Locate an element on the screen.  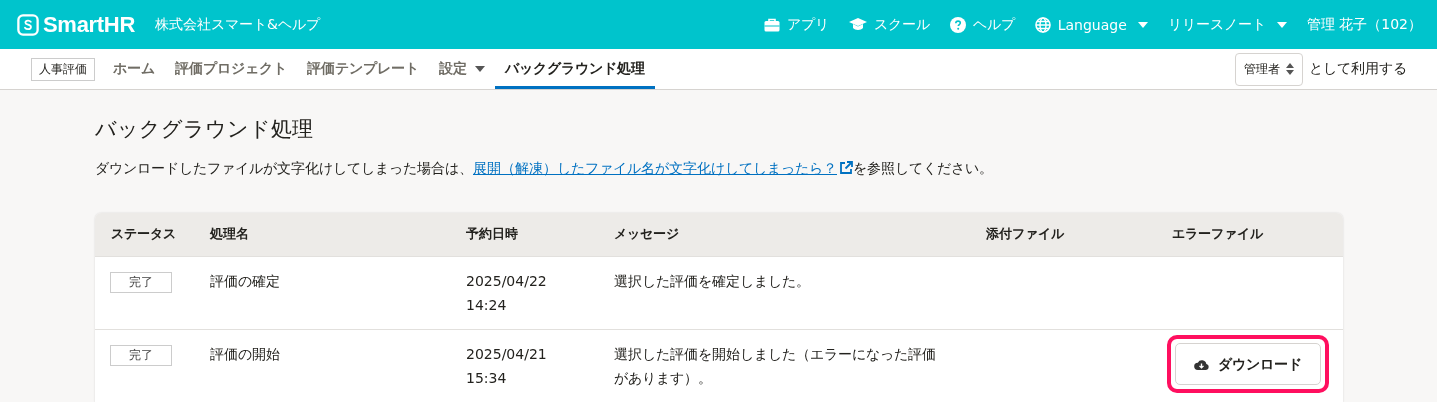
page-title: バックグラウンド処理 is located at coordinates (204, 129).